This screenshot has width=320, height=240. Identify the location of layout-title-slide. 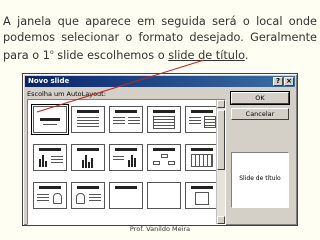
(50, 119).